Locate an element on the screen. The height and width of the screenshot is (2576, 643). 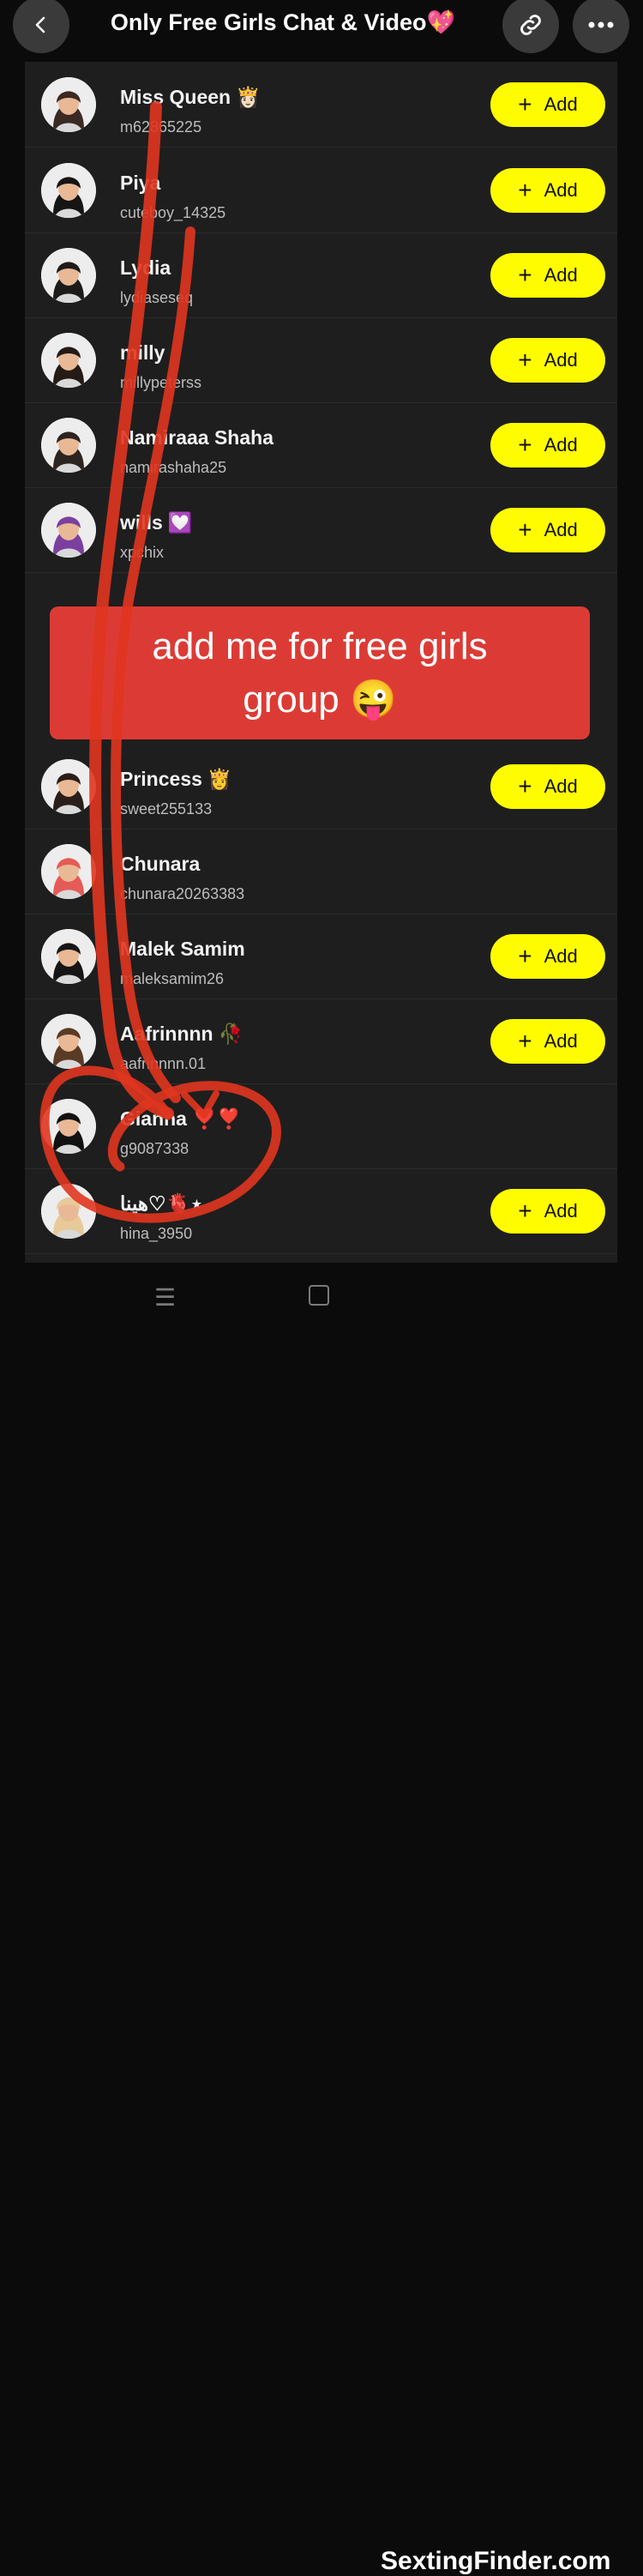
member-name: Namiraaa Shaha is located at coordinates (196, 437).